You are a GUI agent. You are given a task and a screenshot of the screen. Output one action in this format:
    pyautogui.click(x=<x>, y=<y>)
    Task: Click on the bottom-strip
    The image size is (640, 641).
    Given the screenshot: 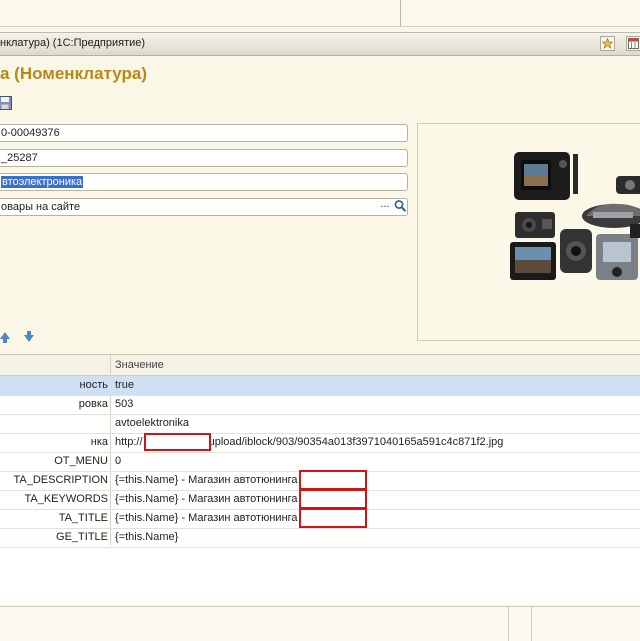 What is the action you would take?
    pyautogui.click(x=320, y=623)
    